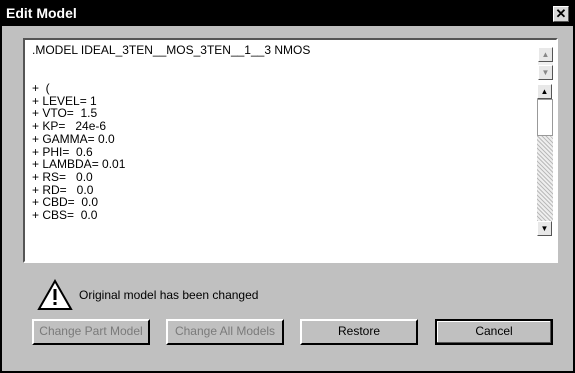 Image resolution: width=575 pixels, height=373 pixels. Describe the element at coordinates (545, 160) in the screenshot. I see `scrollbar-track` at that location.